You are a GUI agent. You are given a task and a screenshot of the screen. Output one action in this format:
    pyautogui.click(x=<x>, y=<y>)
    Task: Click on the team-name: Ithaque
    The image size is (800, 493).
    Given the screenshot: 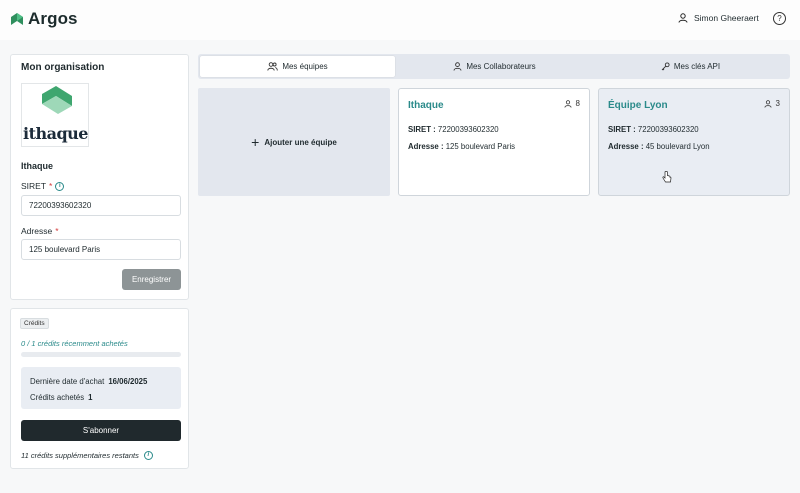 What is the action you would take?
    pyautogui.click(x=426, y=105)
    